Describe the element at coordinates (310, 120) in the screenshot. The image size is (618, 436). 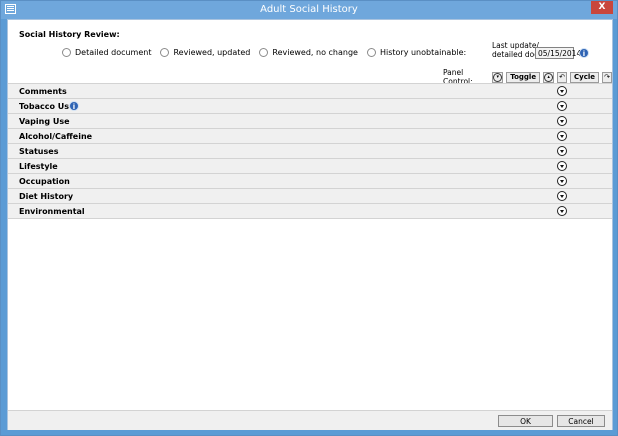
I see `section-vaping-use: Vaping Use` at that location.